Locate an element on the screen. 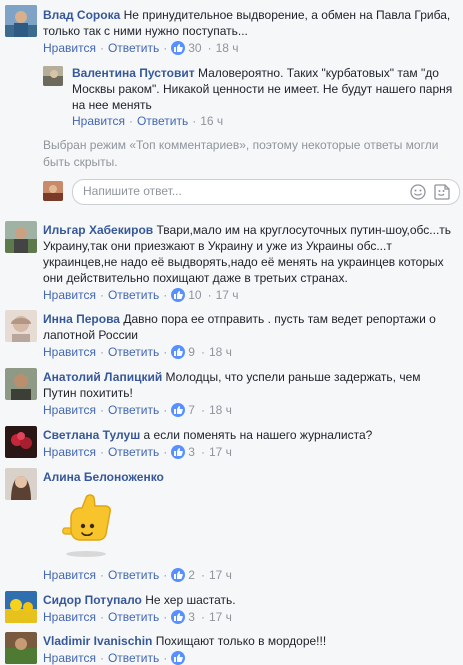 Image resolution: width=463 pixels, height=665 pixels. like-count: 9 is located at coordinates (191, 352).